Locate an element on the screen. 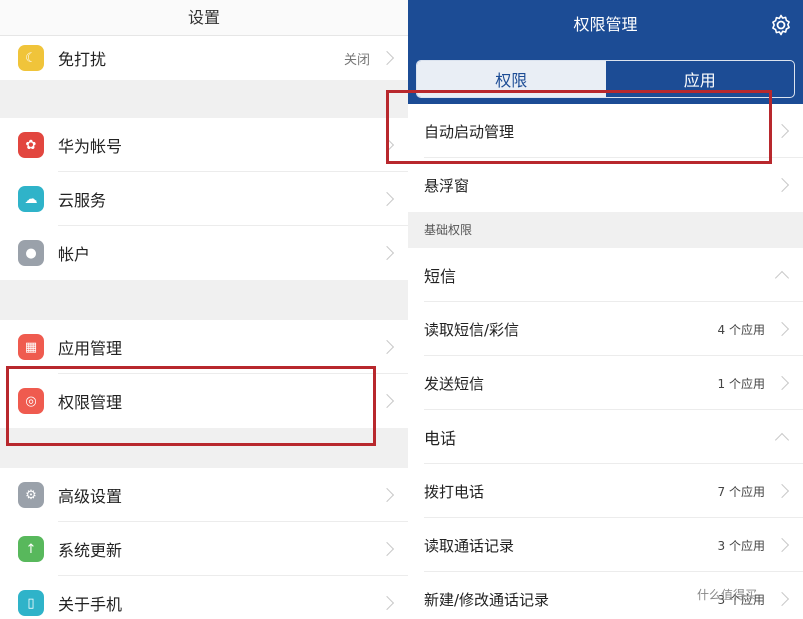 This screenshot has width=803, height=619. page-title: 设置 is located at coordinates (204, 18).